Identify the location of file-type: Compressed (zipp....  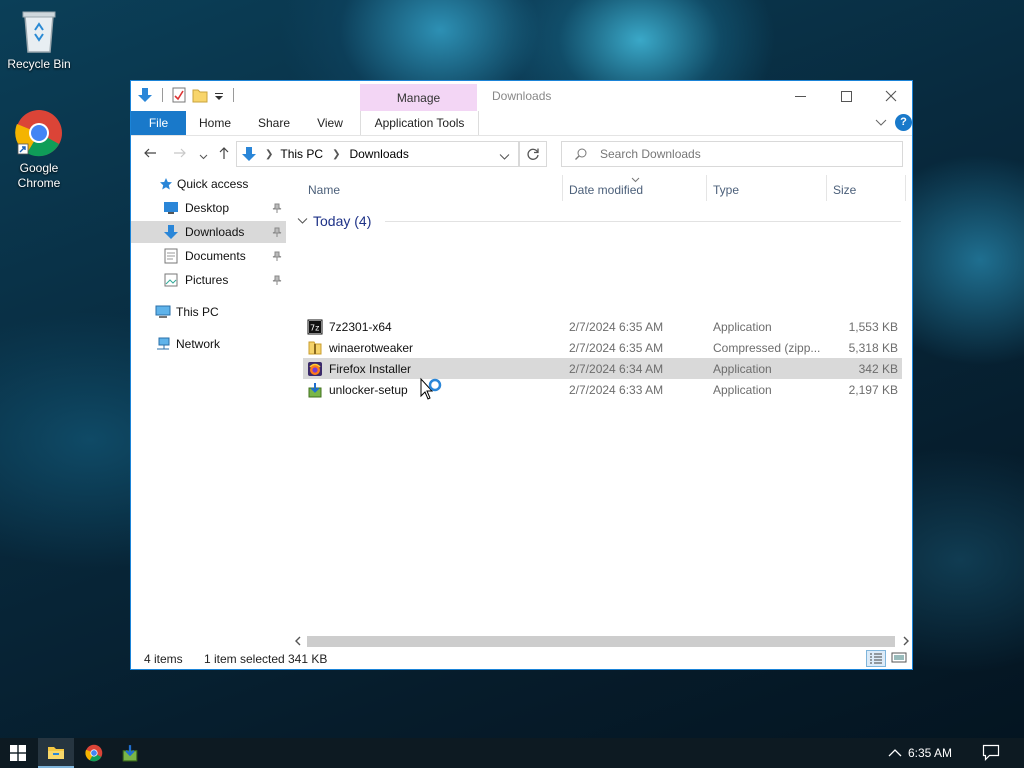
(767, 348).